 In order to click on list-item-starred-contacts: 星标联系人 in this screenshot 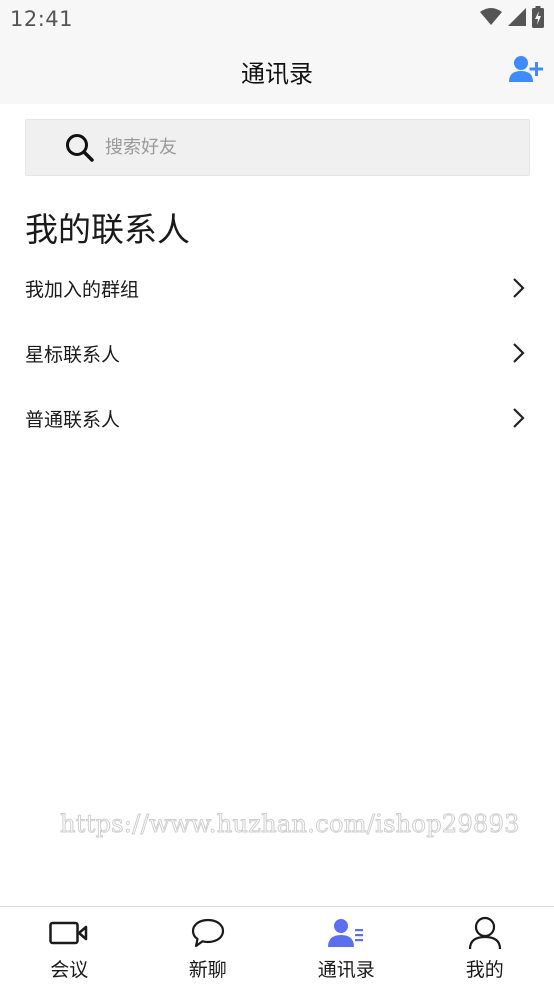, I will do `click(277, 353)`.